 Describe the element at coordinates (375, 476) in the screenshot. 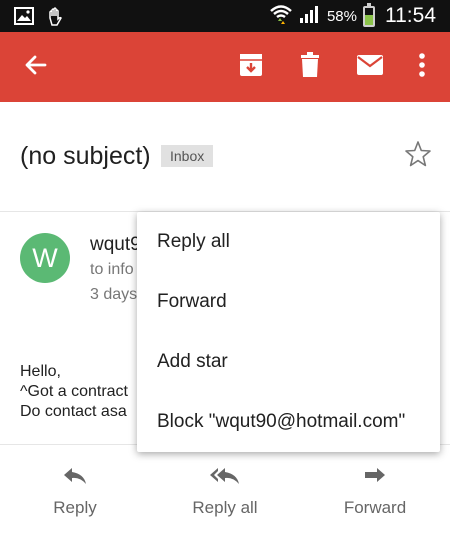

I see `forward-icon` at that location.